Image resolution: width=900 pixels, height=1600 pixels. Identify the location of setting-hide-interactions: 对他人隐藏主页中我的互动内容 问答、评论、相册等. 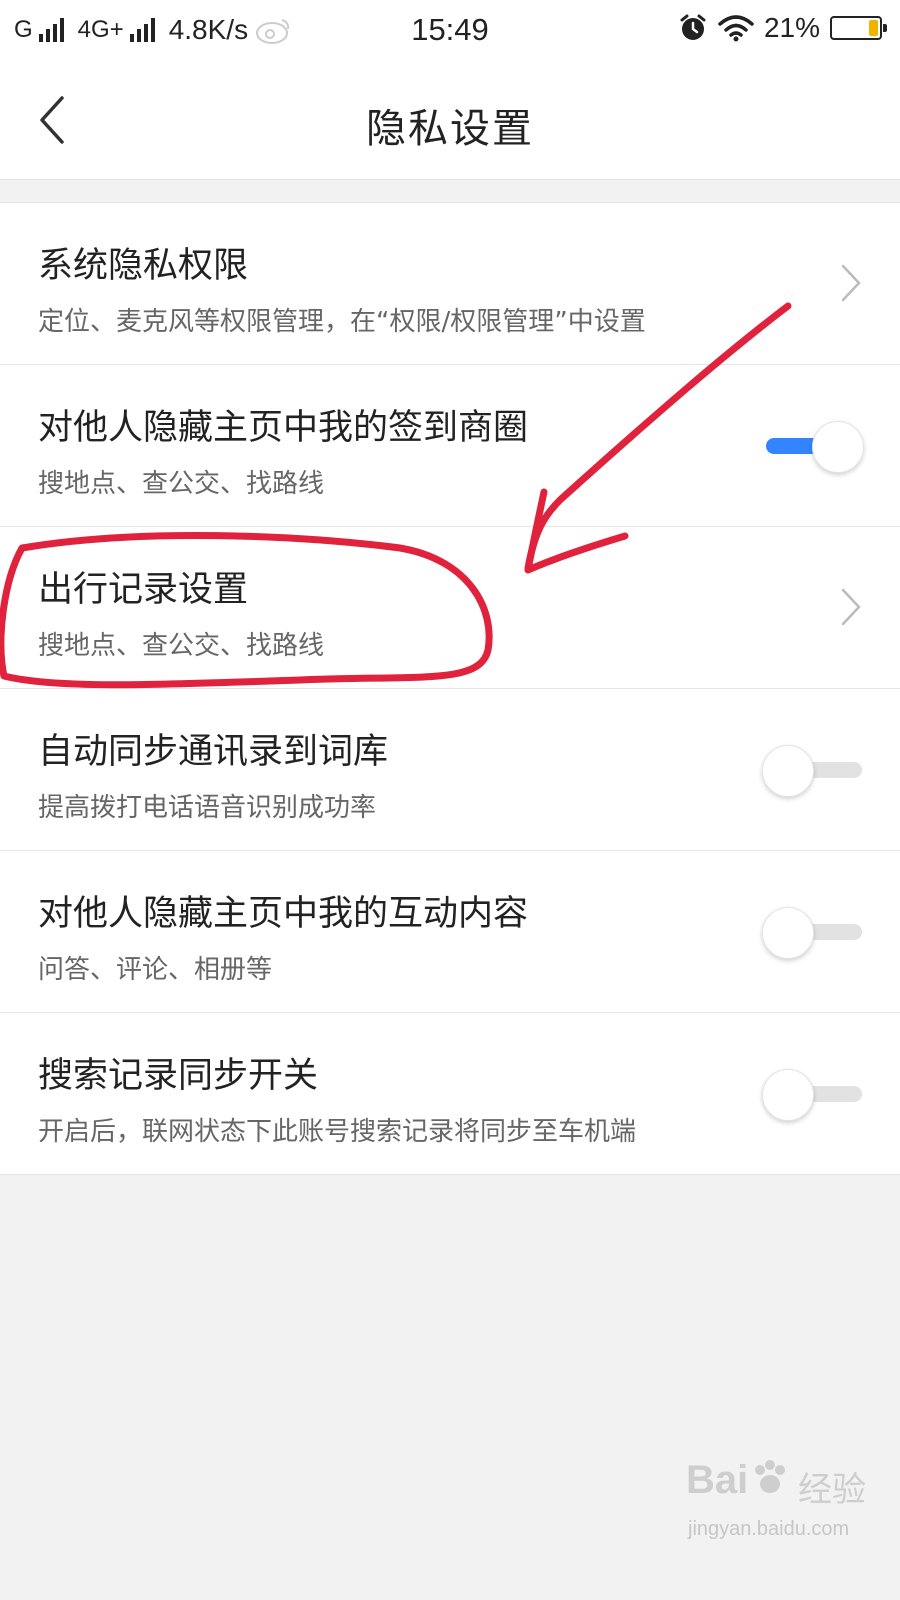
(450, 932).